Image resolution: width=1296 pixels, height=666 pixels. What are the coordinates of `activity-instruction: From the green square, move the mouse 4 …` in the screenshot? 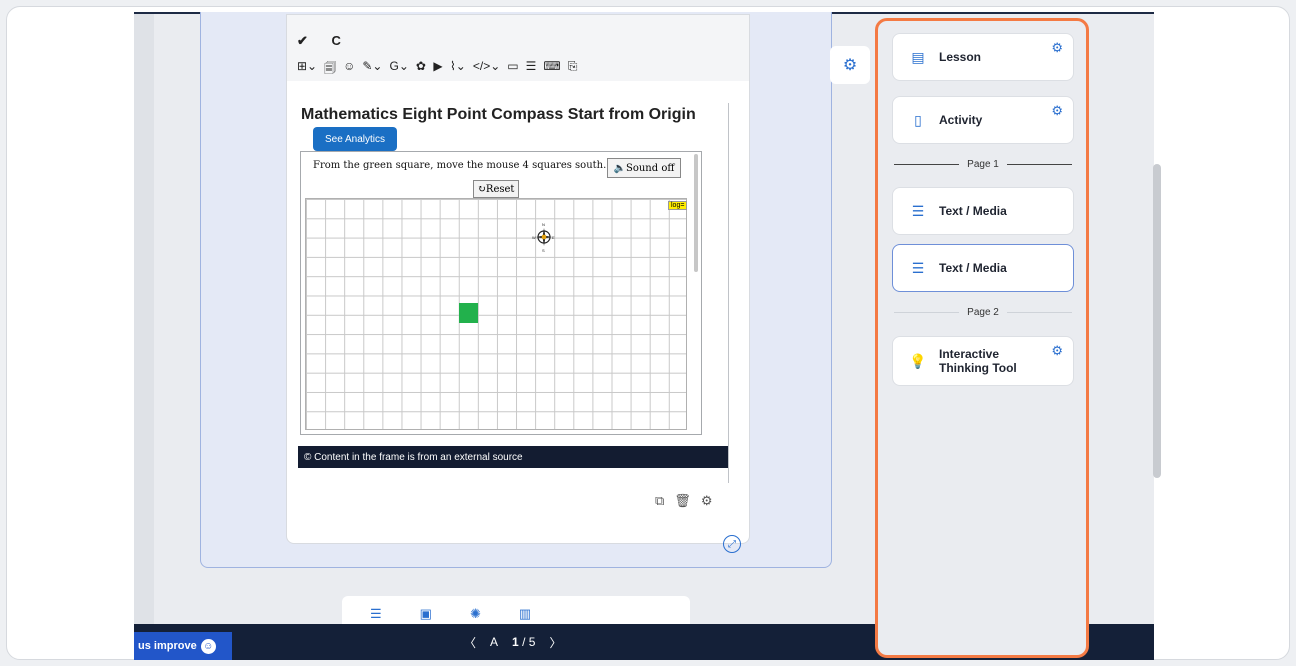 It's located at (460, 165).